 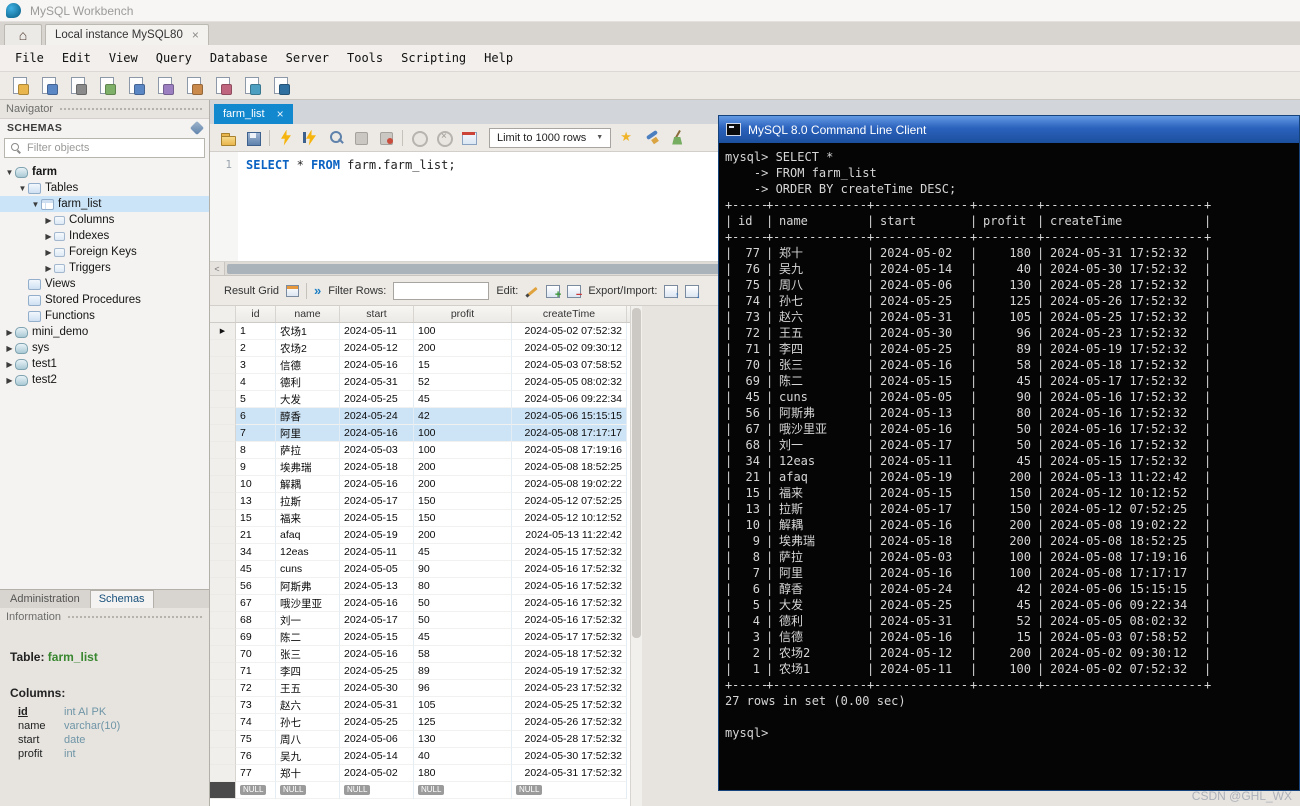 What do you see at coordinates (308, 603) in the screenshot?
I see `grid-cell: 哦沙里亚` at bounding box center [308, 603].